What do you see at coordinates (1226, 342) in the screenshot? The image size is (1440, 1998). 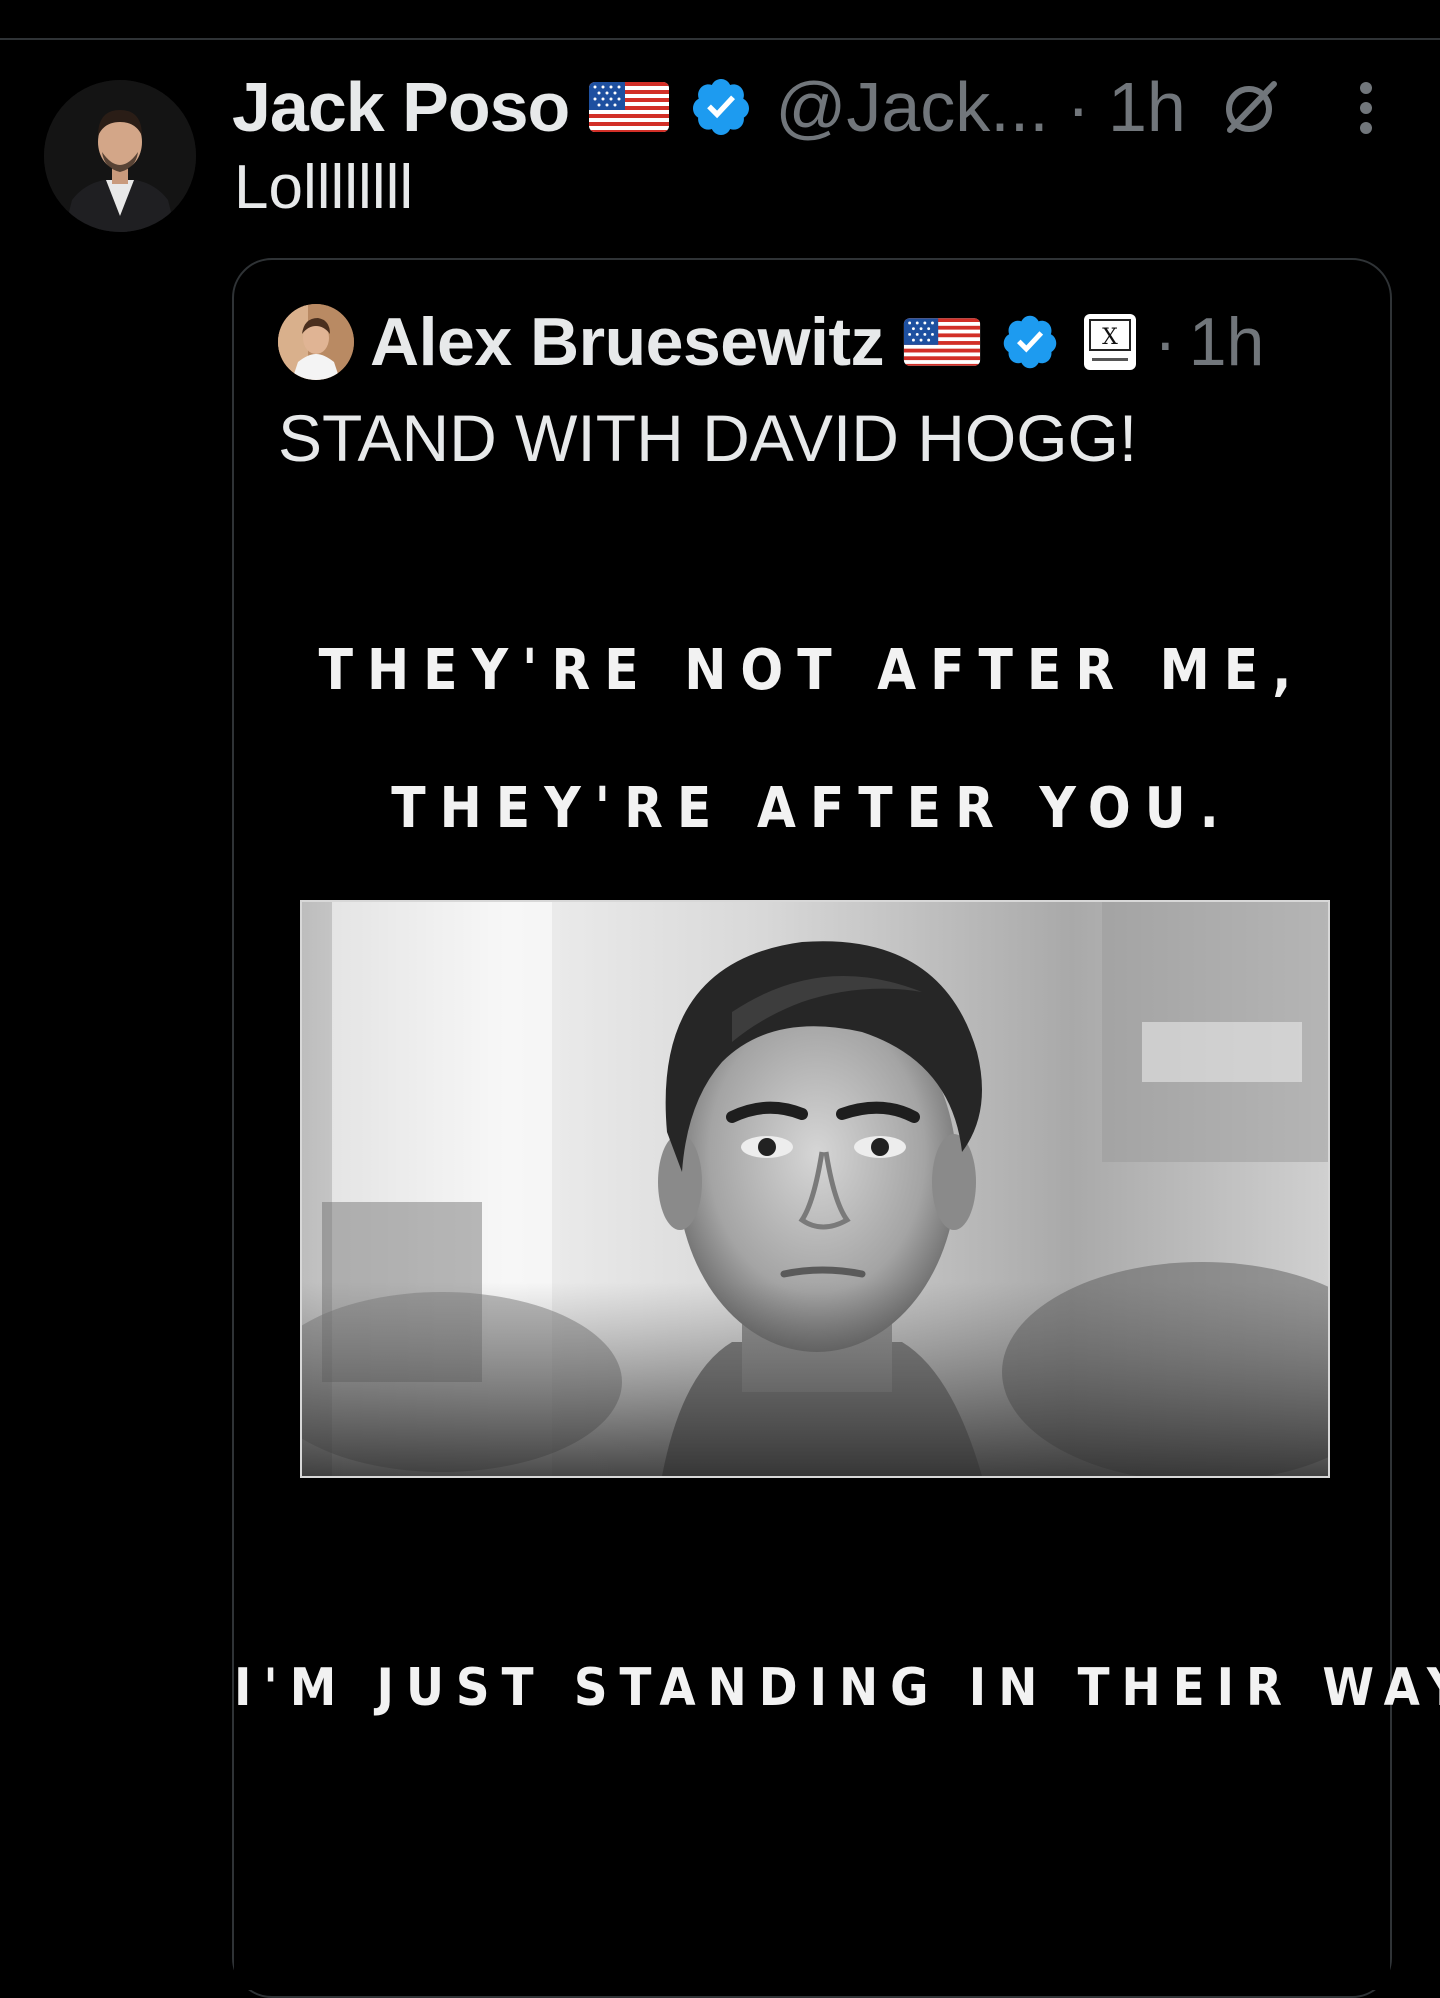 I see `quote-timestamp: 1h` at bounding box center [1226, 342].